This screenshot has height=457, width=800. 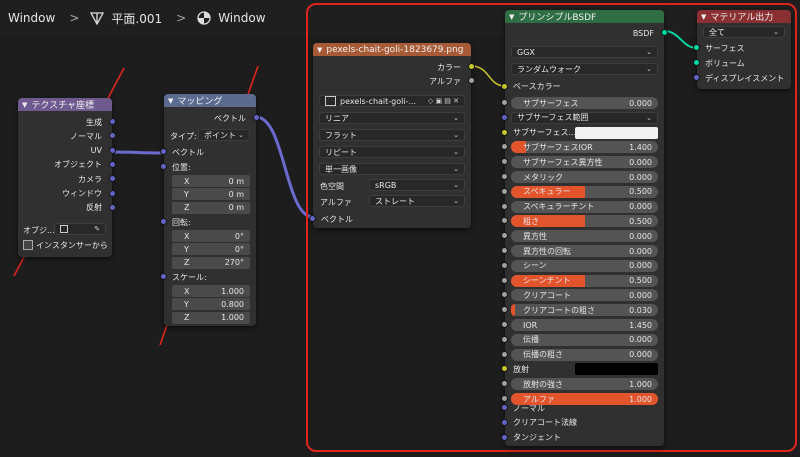 I want to click on checkbox-icon, so click(x=28, y=245).